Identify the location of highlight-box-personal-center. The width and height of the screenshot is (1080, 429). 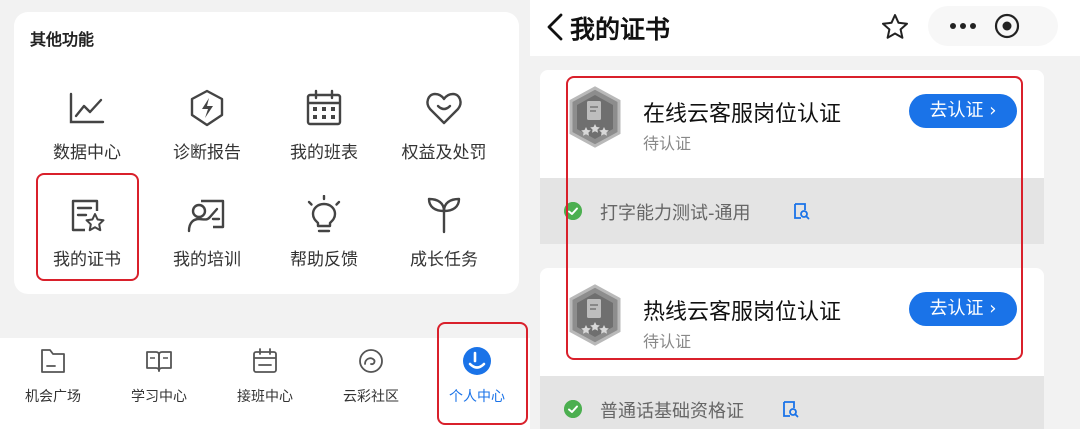
(482, 373).